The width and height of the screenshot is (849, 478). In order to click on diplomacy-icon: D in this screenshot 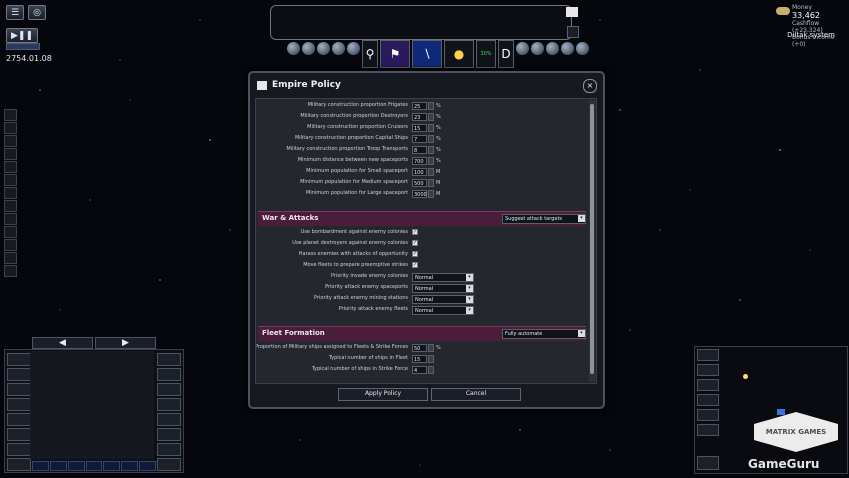, I will do `click(506, 54)`.